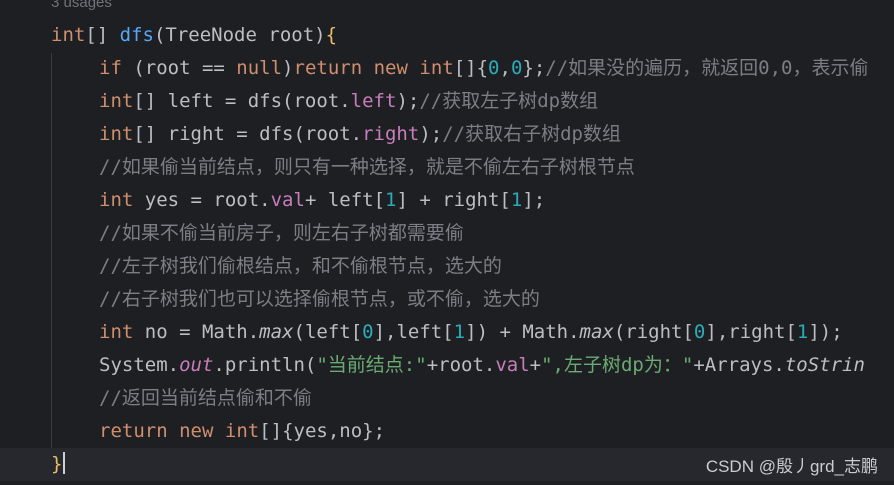 The width and height of the screenshot is (894, 485). Describe the element at coordinates (505, 68) in the screenshot. I see `code-token: ,` at that location.